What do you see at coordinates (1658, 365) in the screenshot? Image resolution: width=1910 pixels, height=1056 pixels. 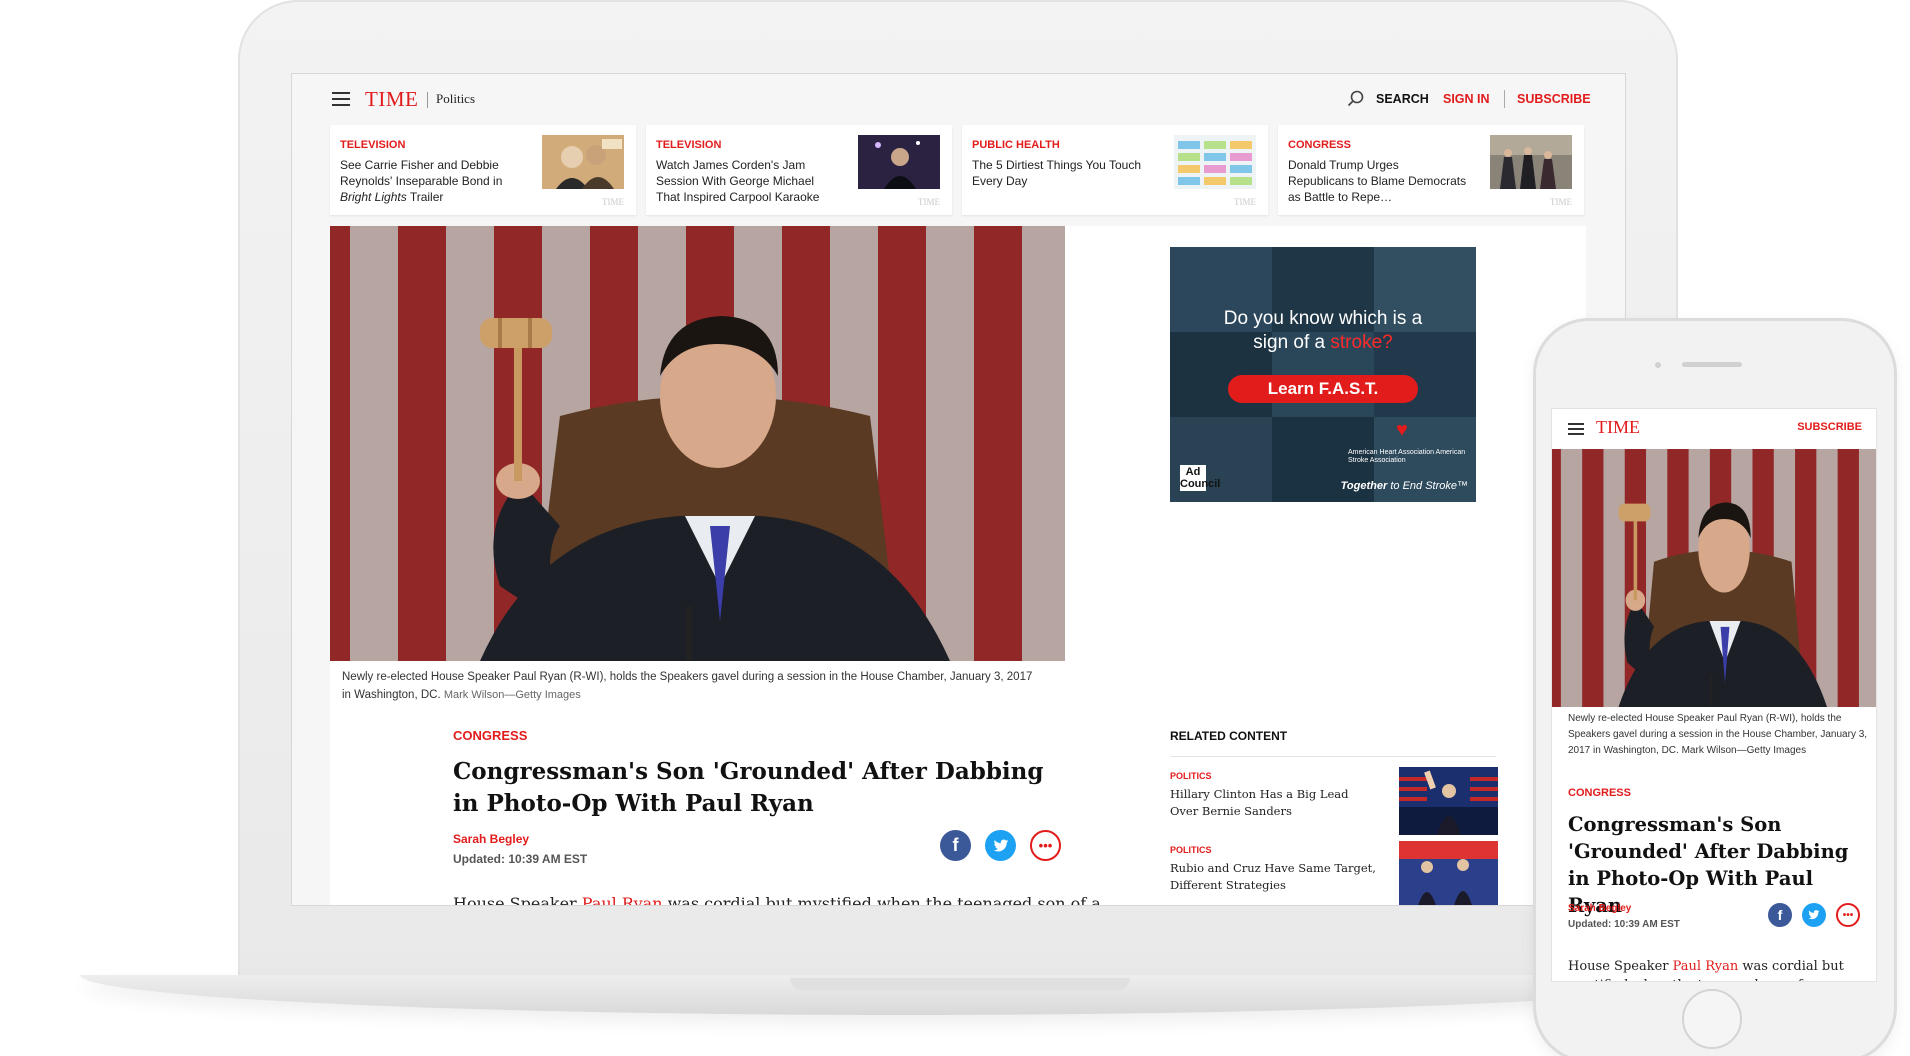 I see `phone-camera` at bounding box center [1658, 365].